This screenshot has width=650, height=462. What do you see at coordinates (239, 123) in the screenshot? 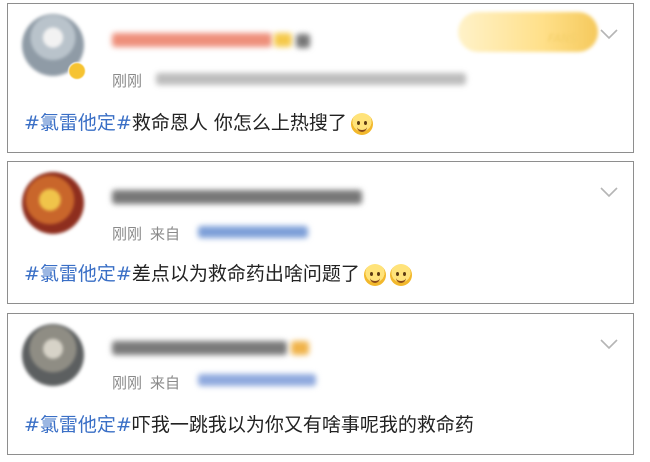
I see `post-content: 救命恩人 你怎么上热搜了` at bounding box center [239, 123].